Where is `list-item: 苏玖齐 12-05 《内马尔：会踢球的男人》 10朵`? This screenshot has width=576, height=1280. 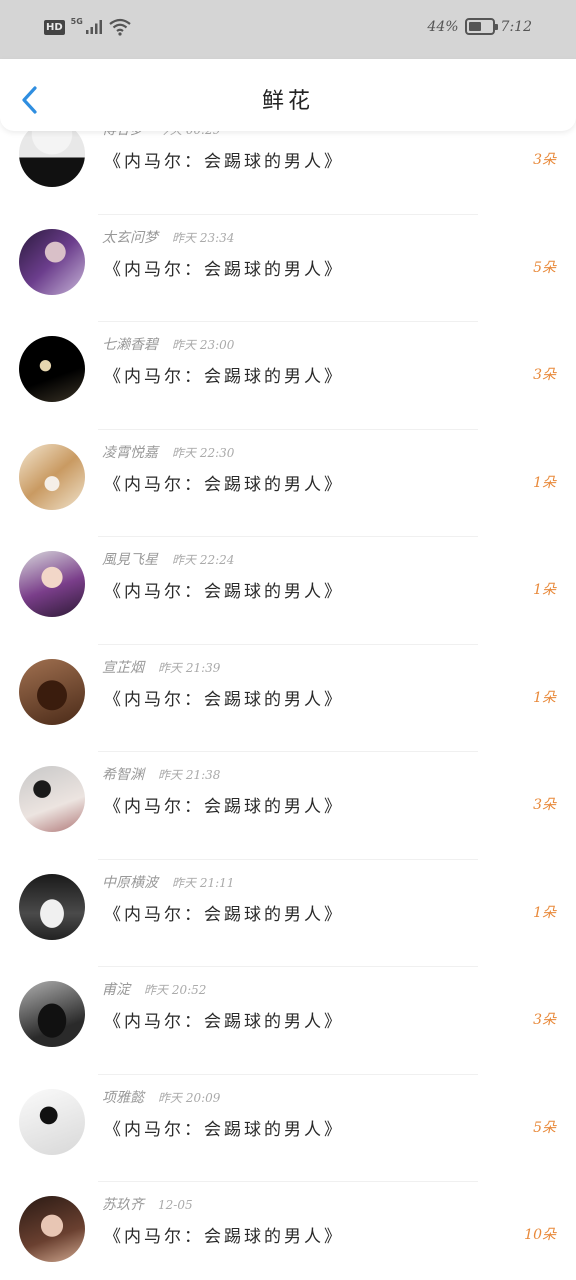
list-item: 苏玖齐 12-05 《内马尔：会踢球的男人》 10朵 is located at coordinates (288, 1231).